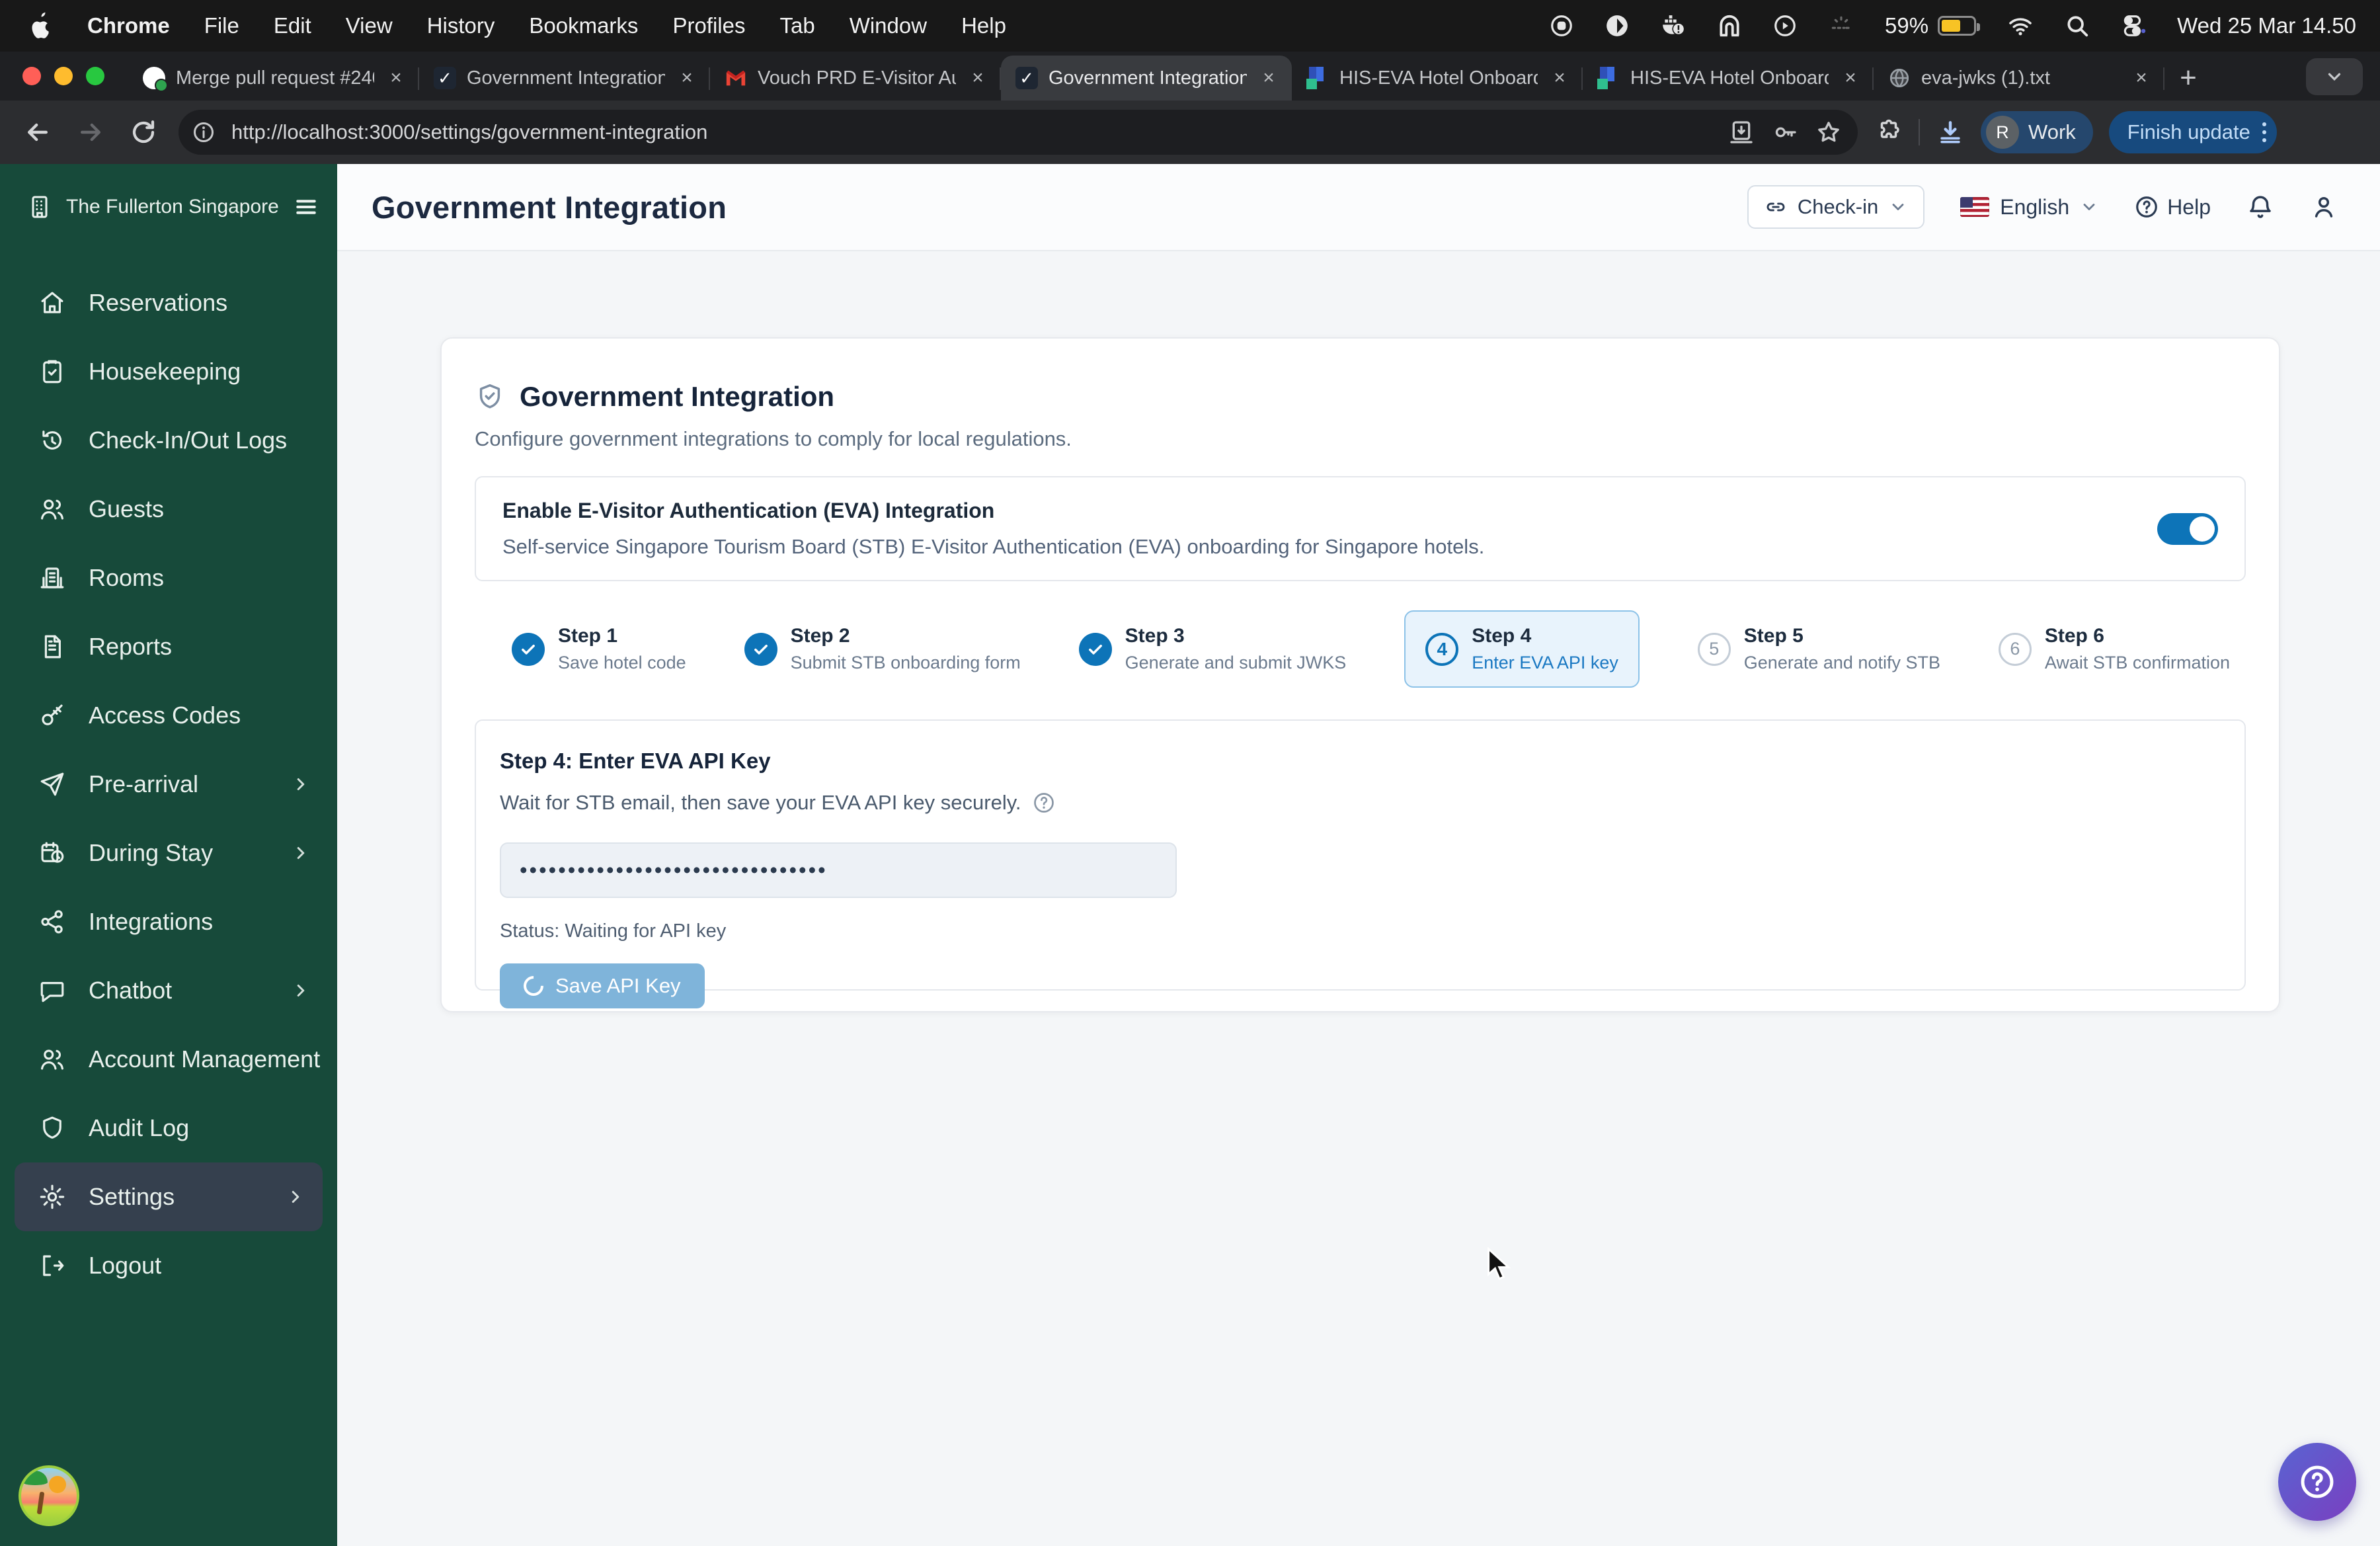  What do you see at coordinates (306, 207) in the screenshot?
I see `hamburger-menu-icon` at bounding box center [306, 207].